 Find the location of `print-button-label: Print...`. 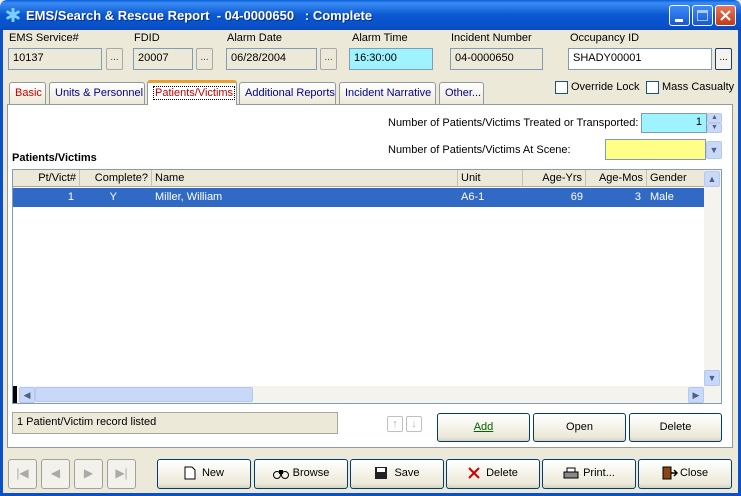

print-button-label: Print... is located at coordinates (599, 473).